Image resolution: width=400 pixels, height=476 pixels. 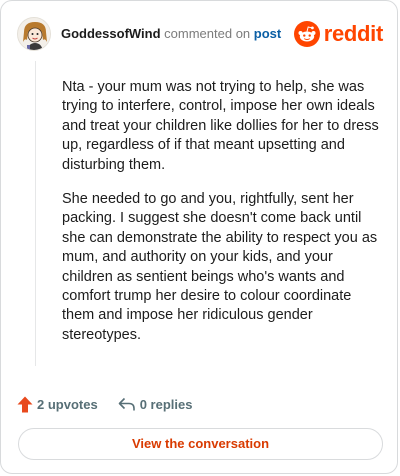 I want to click on author-username: GoddessofWind, so click(x=111, y=33).